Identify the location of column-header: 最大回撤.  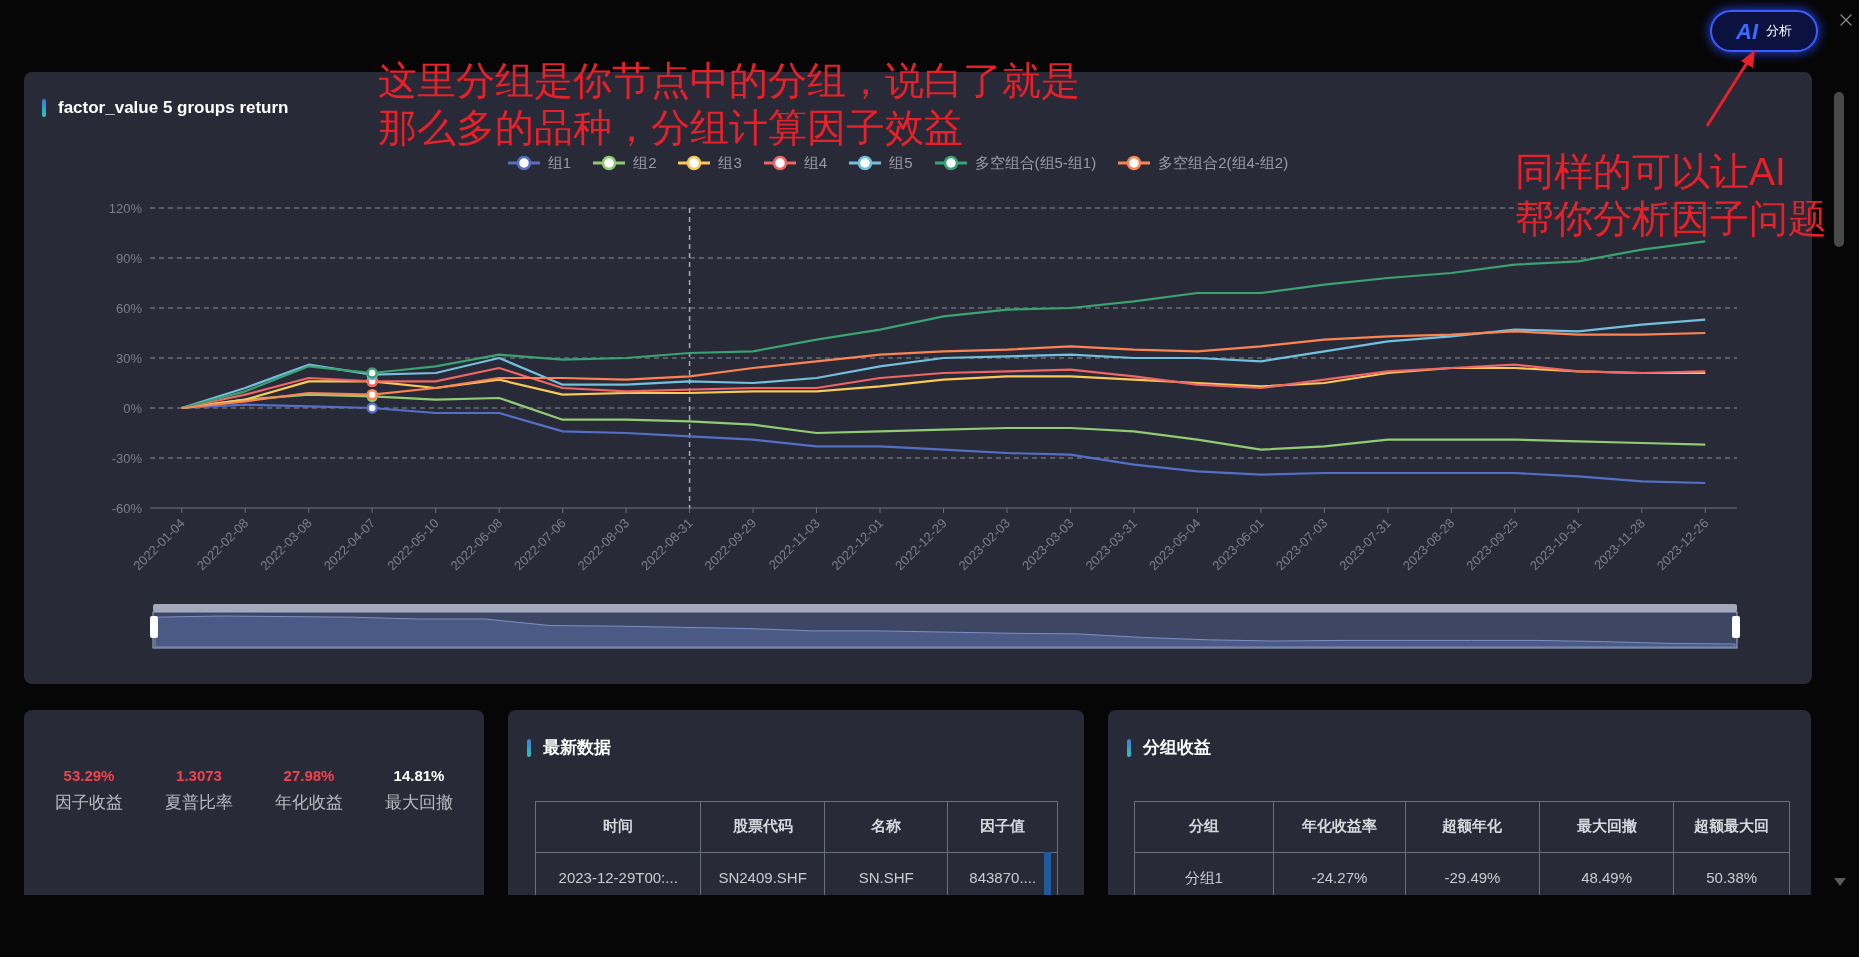
(1606, 826).